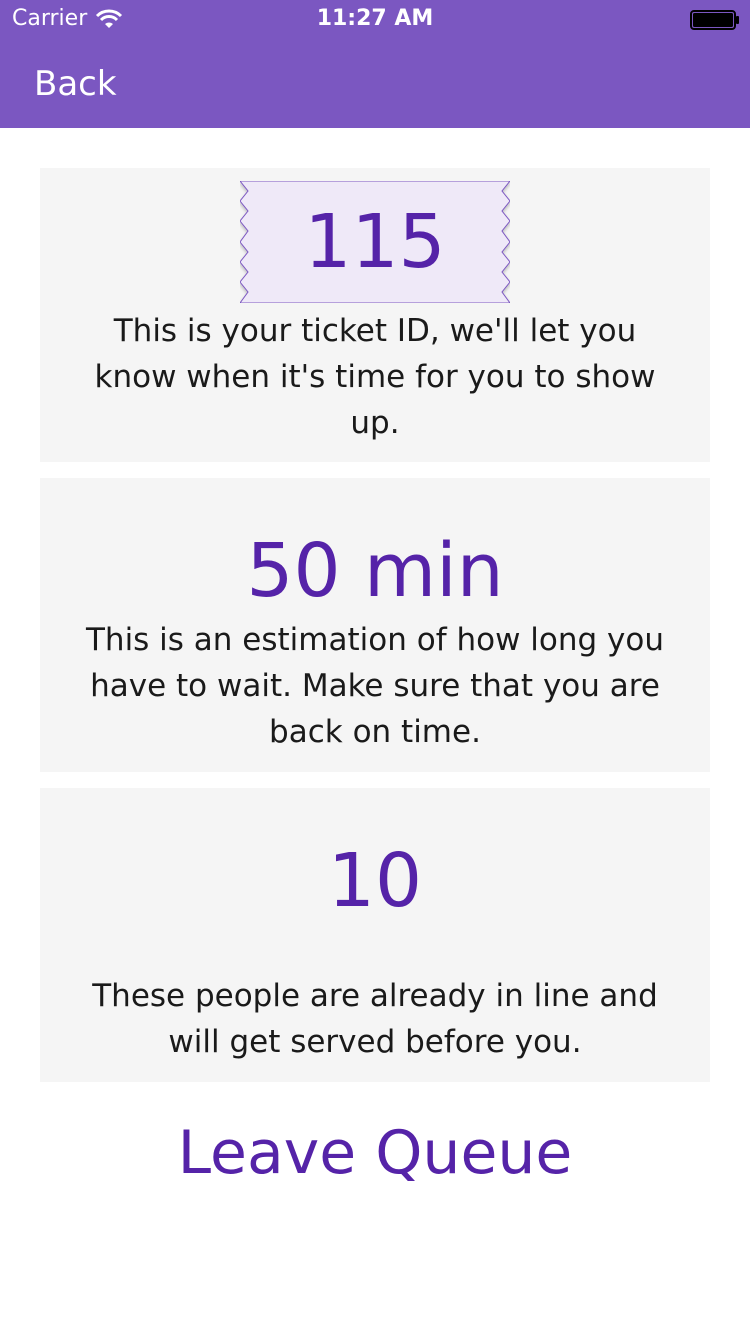 Image resolution: width=750 pixels, height=1334 pixels. Describe the element at coordinates (75, 84) in the screenshot. I see `back-button: Back` at that location.